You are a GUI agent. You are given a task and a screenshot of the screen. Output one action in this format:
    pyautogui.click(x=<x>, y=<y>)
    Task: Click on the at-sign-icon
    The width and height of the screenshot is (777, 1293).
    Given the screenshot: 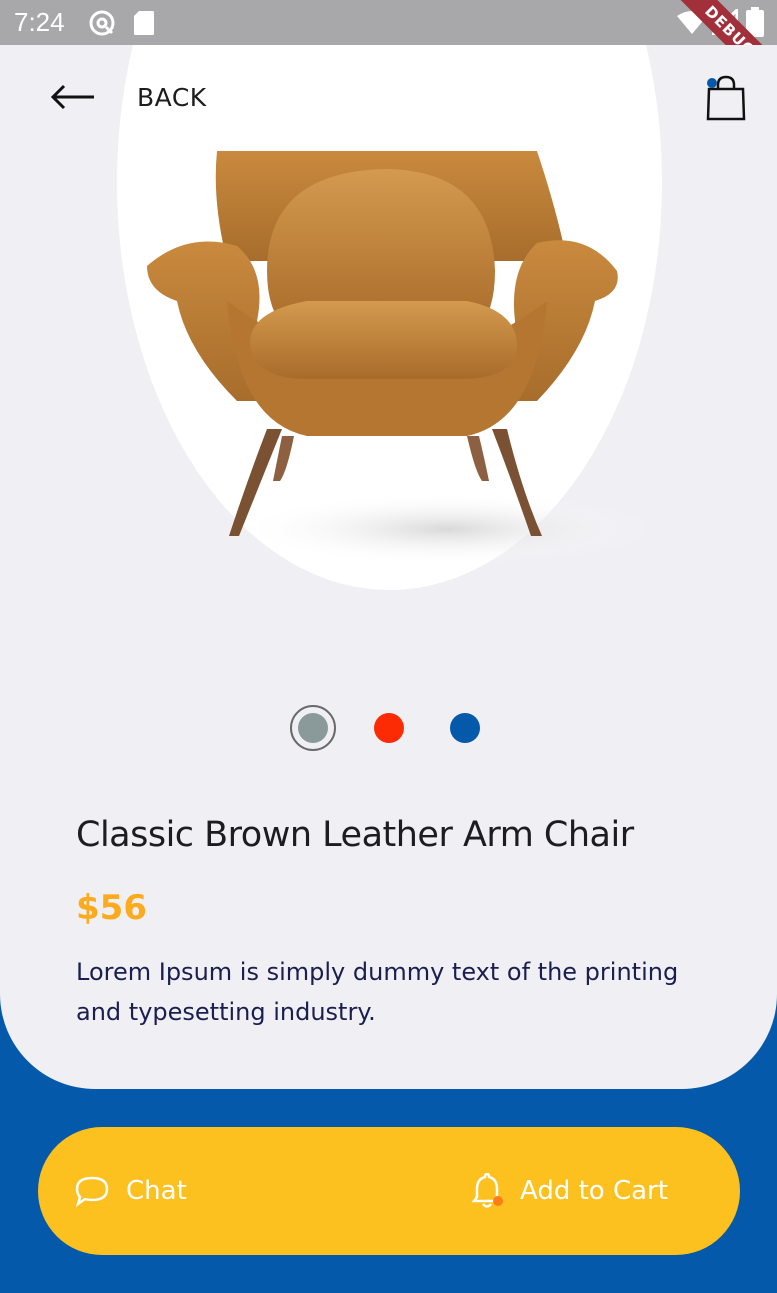 What is the action you would take?
    pyautogui.click(x=102, y=23)
    